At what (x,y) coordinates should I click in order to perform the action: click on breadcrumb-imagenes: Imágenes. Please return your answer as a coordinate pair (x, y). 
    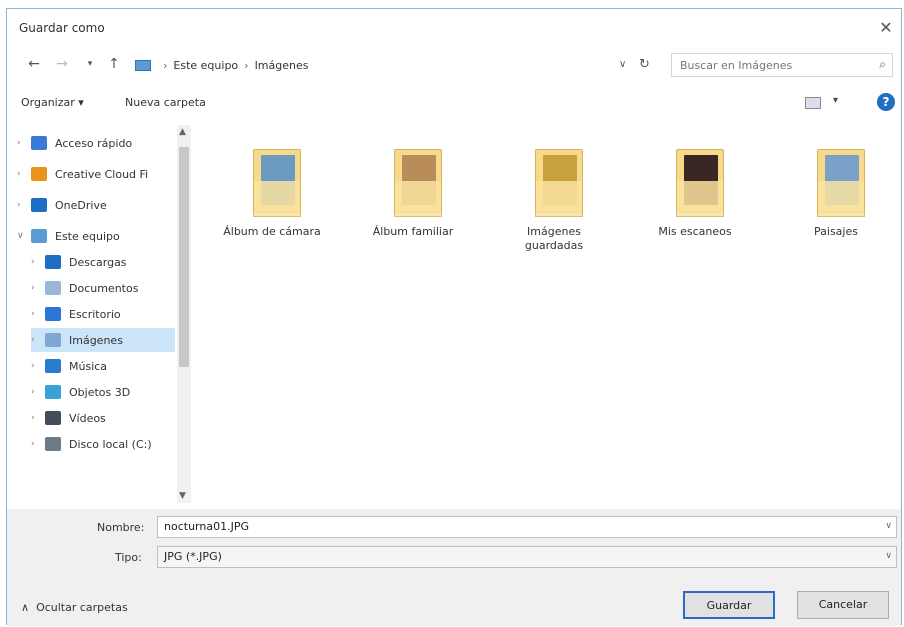
    Looking at the image, I should click on (282, 65).